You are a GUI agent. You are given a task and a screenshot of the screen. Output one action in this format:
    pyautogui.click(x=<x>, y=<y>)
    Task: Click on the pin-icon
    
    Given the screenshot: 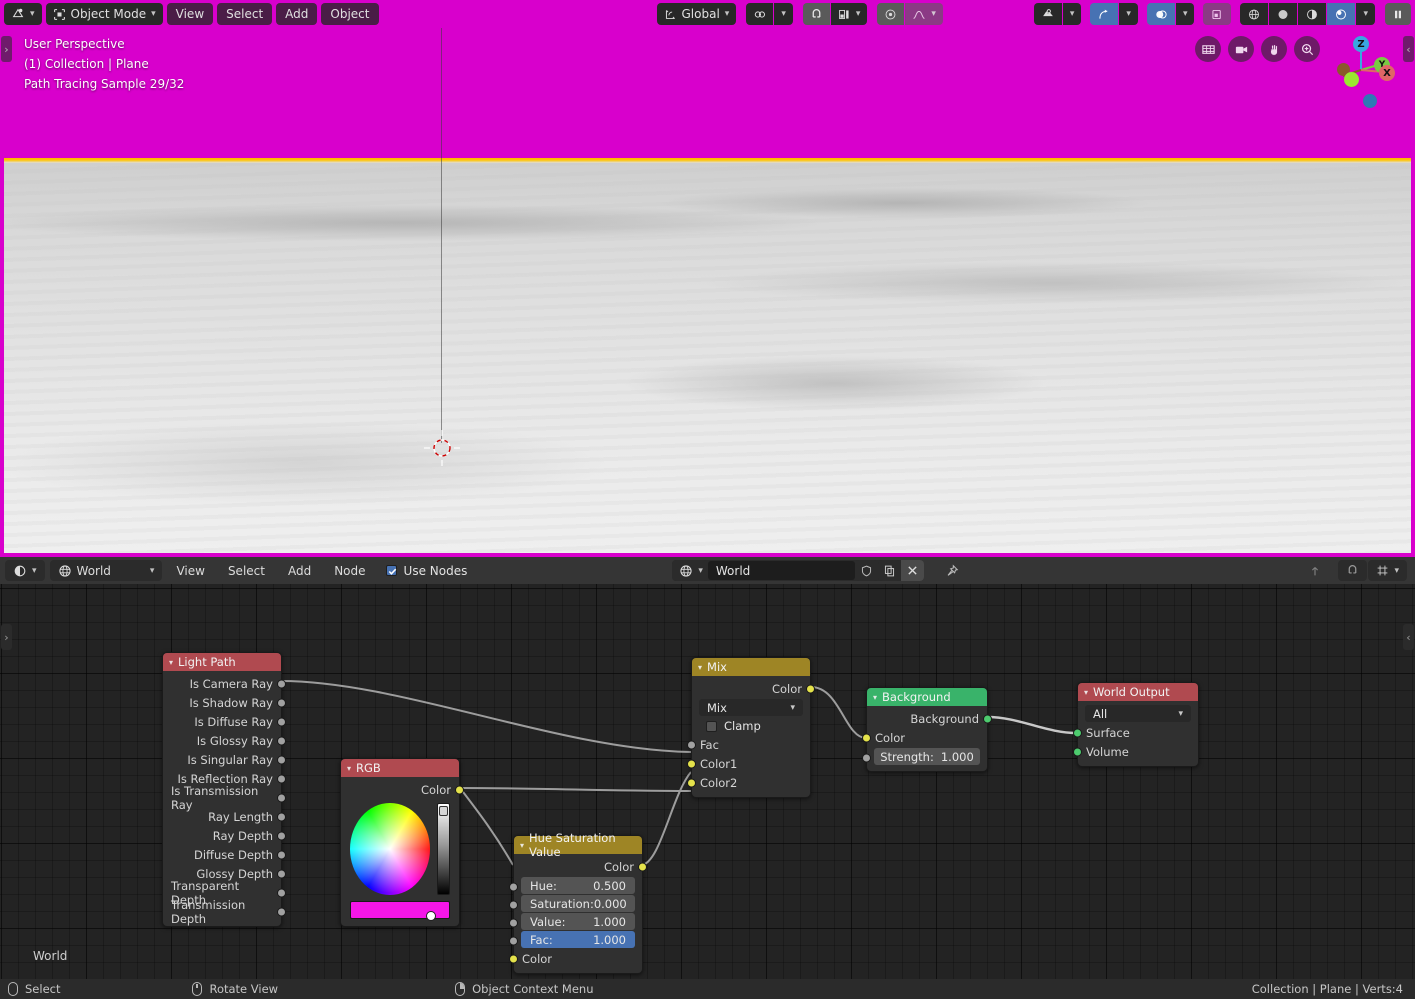 What is the action you would take?
    pyautogui.click(x=952, y=570)
    